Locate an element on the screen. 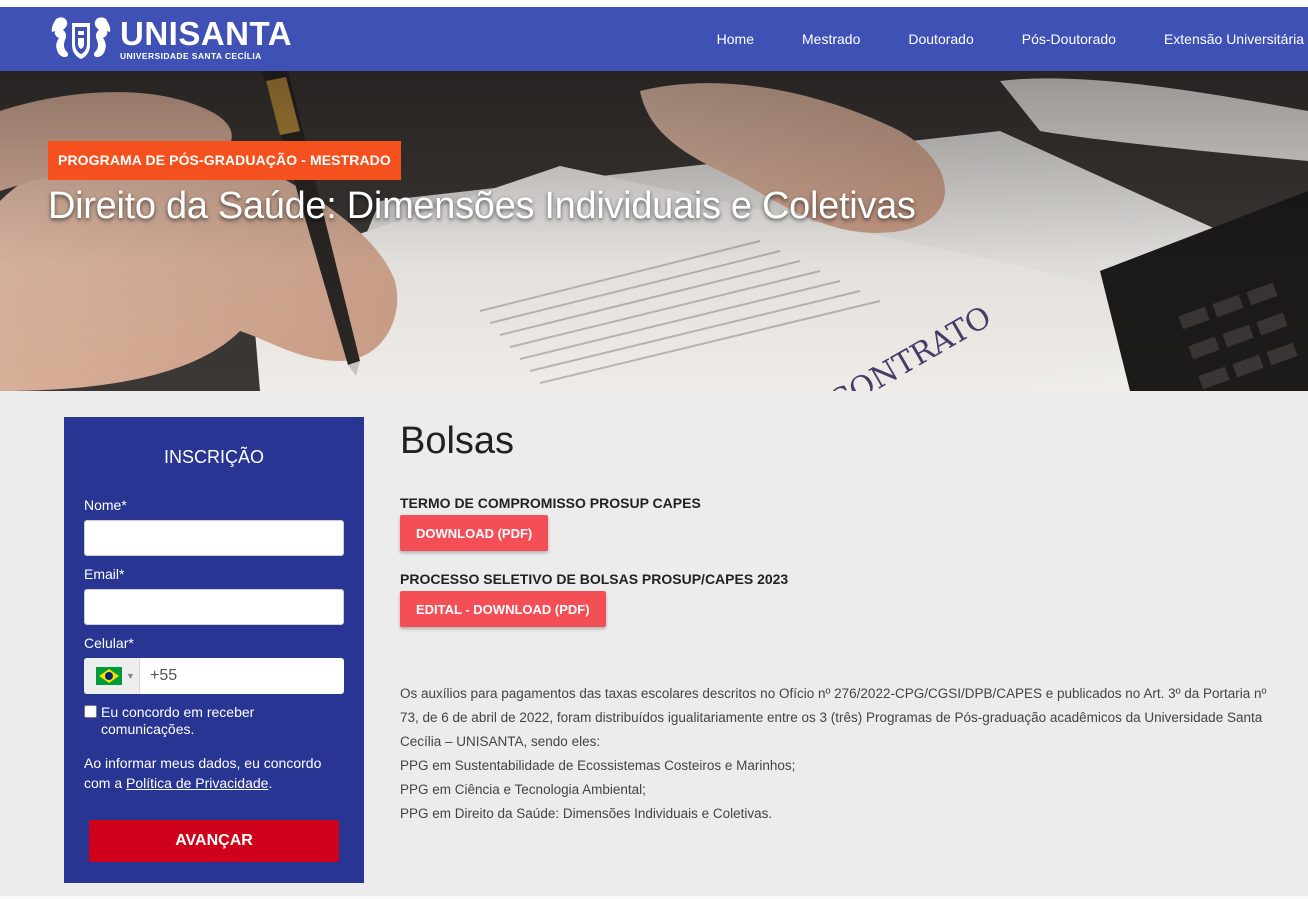  consent-row: Eu concordo em receber comunicações. is located at coordinates (214, 721).